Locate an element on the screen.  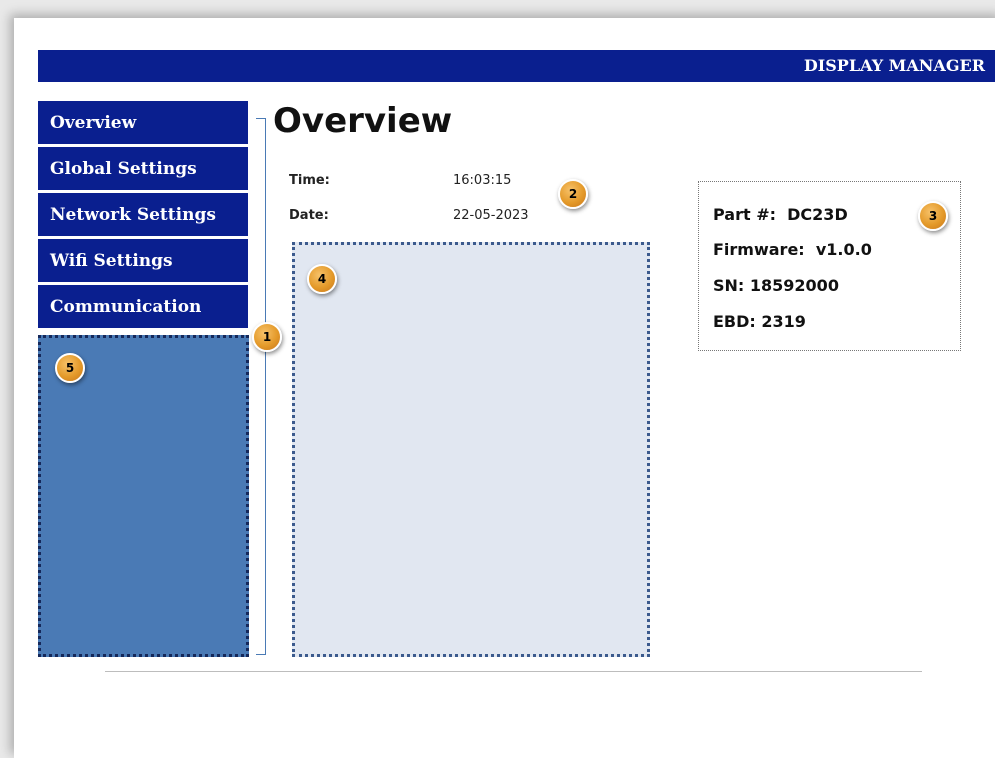
footer-divider is located at coordinates (513, 671).